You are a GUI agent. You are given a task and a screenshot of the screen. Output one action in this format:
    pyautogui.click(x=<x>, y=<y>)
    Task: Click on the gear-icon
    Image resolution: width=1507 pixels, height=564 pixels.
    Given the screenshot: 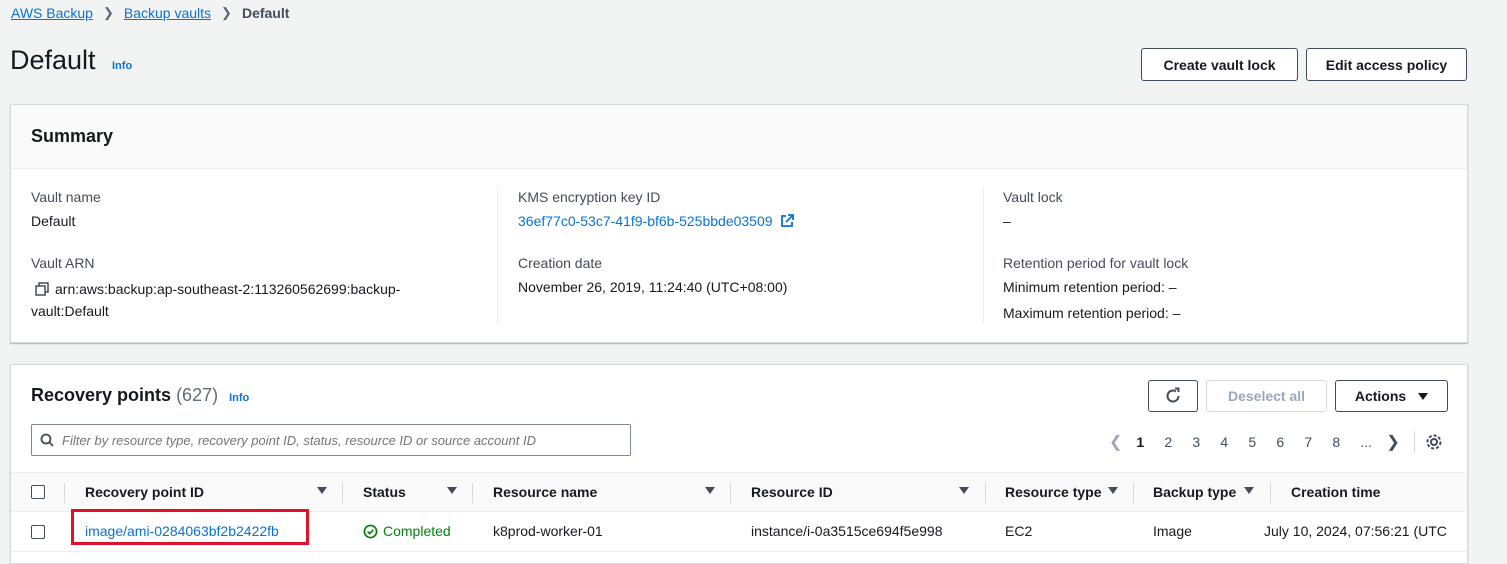 What is the action you would take?
    pyautogui.click(x=1434, y=442)
    